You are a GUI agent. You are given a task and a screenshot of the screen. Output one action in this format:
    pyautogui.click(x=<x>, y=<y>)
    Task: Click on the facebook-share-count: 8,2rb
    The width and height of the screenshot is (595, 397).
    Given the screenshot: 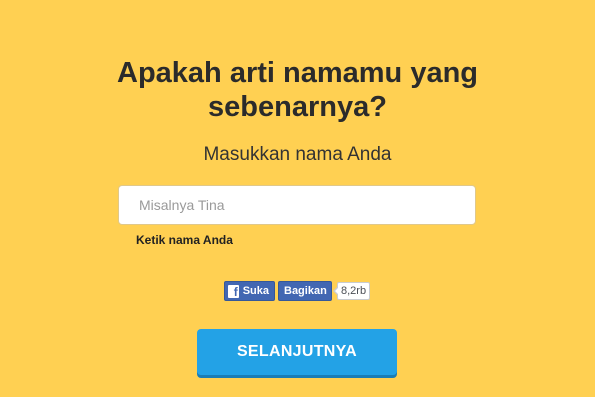 What is the action you would take?
    pyautogui.click(x=351, y=291)
    